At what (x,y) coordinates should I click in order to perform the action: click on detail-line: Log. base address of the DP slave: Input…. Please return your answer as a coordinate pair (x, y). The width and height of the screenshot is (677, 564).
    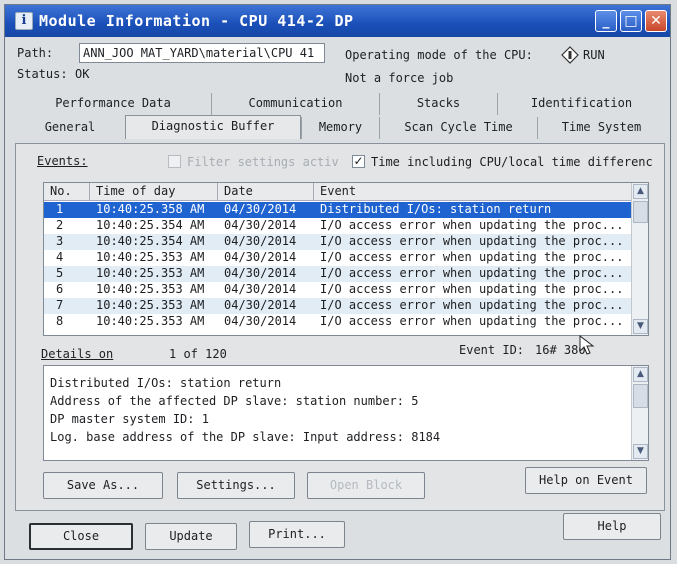
    Looking at the image, I should click on (245, 437).